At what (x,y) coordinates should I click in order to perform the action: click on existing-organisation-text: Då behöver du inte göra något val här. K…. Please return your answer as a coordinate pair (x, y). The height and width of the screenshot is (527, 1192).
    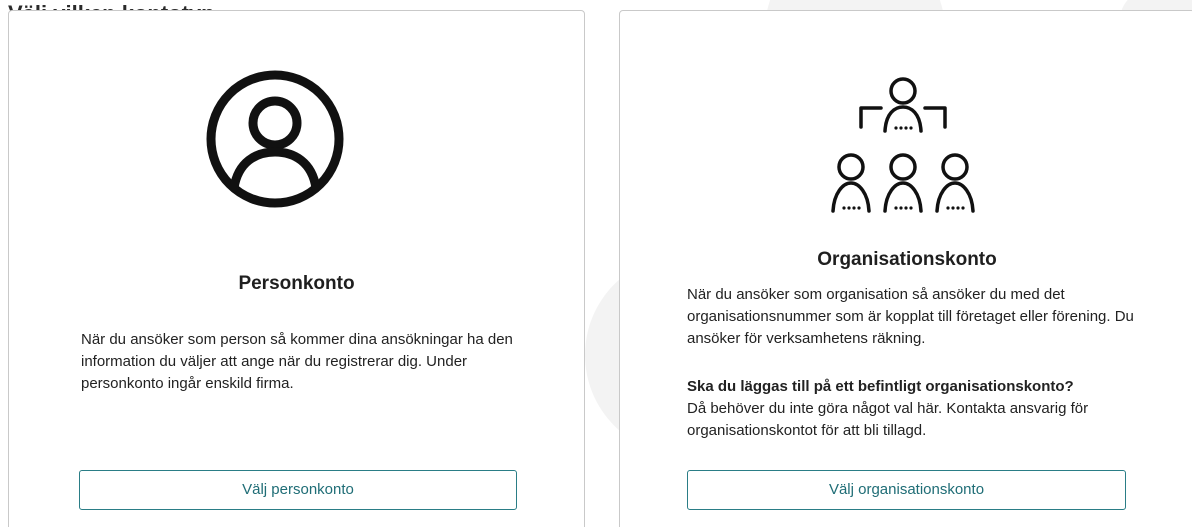
    Looking at the image, I should click on (888, 419).